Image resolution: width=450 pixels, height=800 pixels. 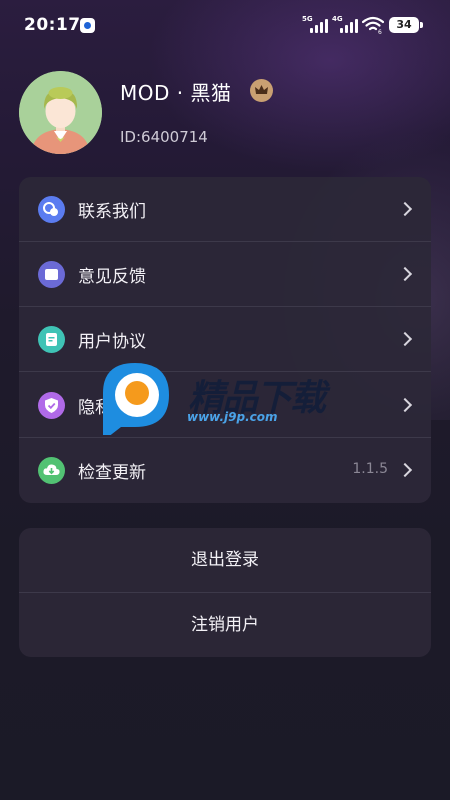 I want to click on contact-icon, so click(x=51, y=209).